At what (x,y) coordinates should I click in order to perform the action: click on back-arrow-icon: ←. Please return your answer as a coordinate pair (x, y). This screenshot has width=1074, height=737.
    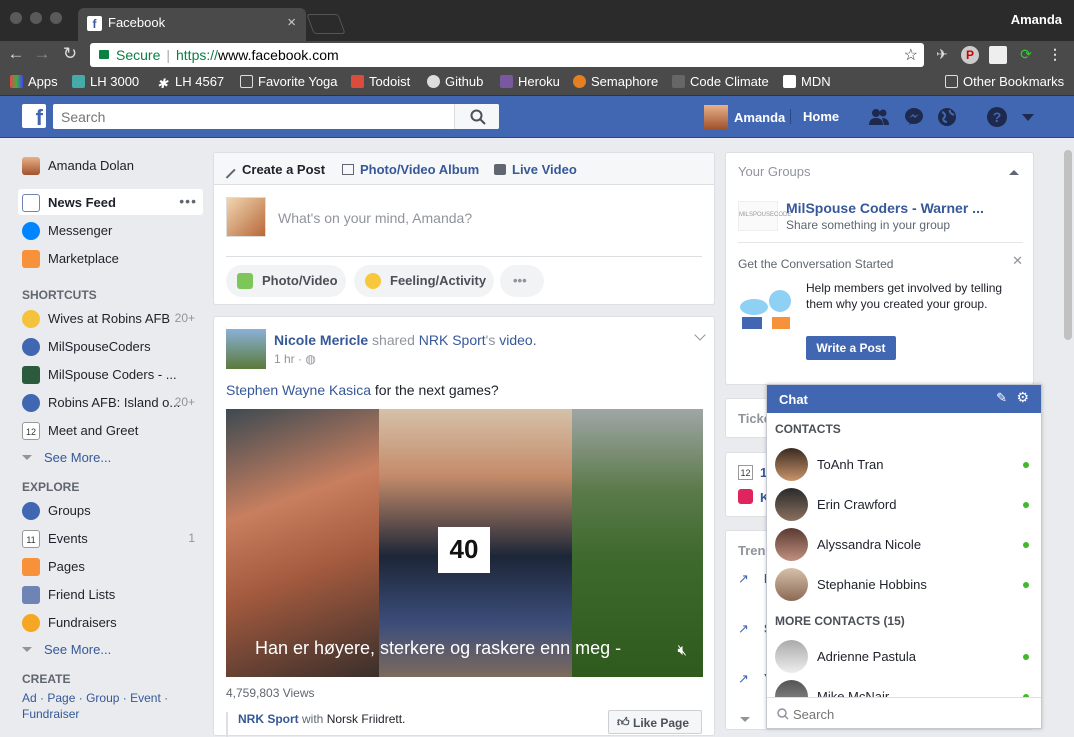
    Looking at the image, I should click on (16, 54).